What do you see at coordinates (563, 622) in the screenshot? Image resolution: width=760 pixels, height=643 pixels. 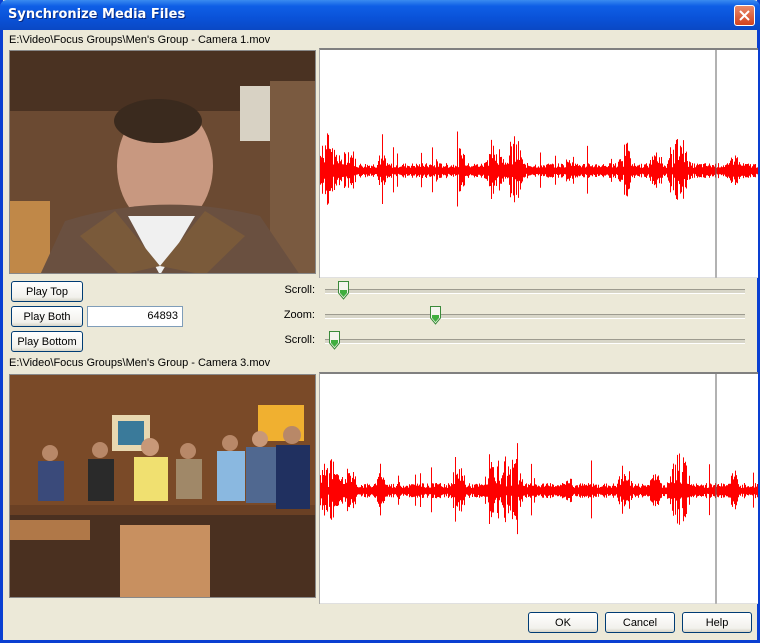 I see `ok-button: OK` at bounding box center [563, 622].